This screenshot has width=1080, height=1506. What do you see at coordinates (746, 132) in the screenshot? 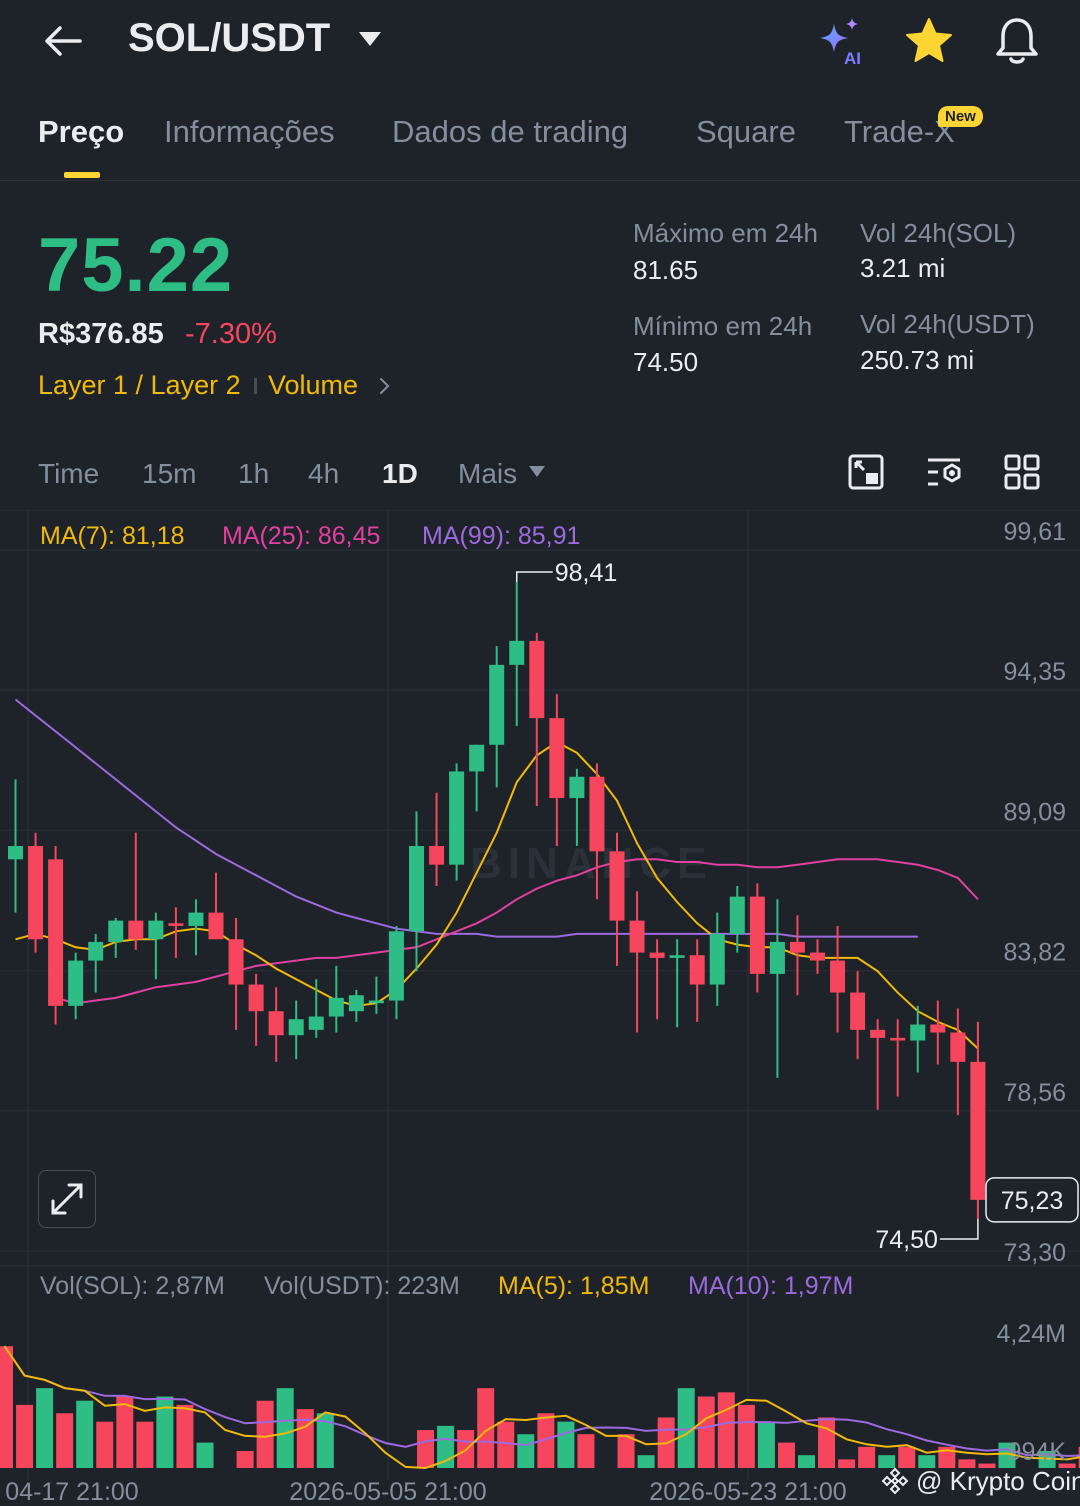
I see `tab-square: Square` at bounding box center [746, 132].